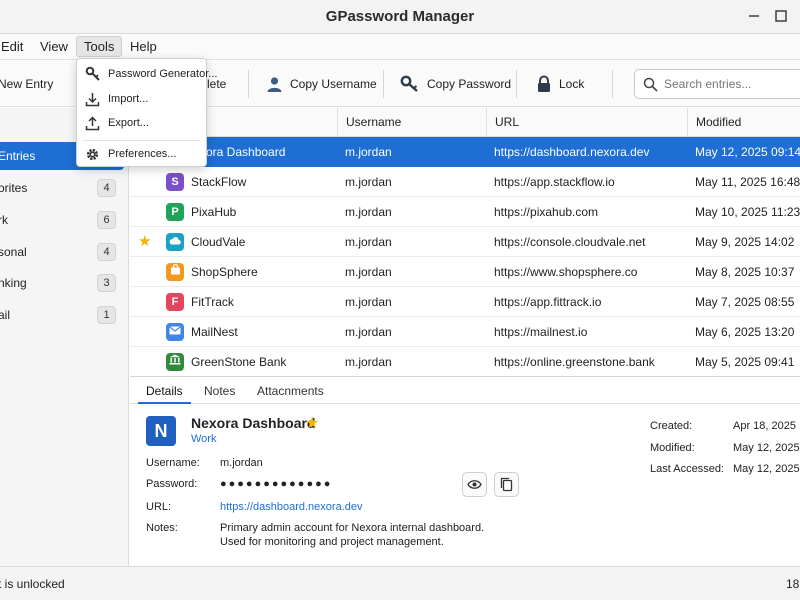  I want to click on copy-password-inline-button, so click(506, 484).